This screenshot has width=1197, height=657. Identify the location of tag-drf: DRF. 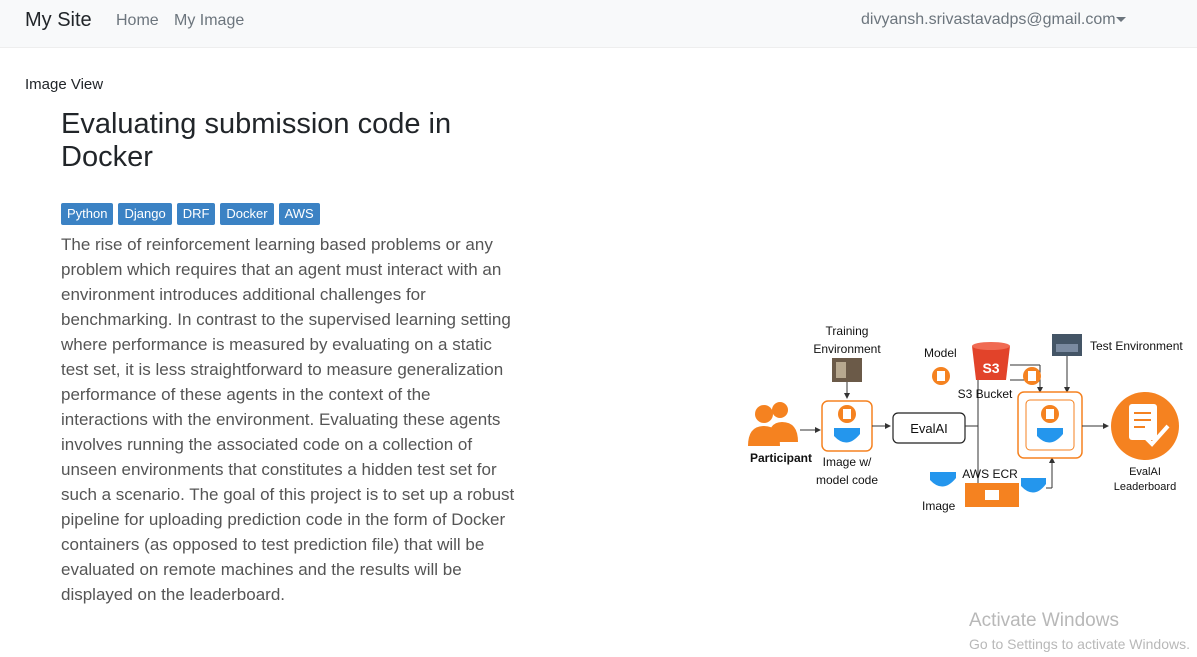
(196, 214).